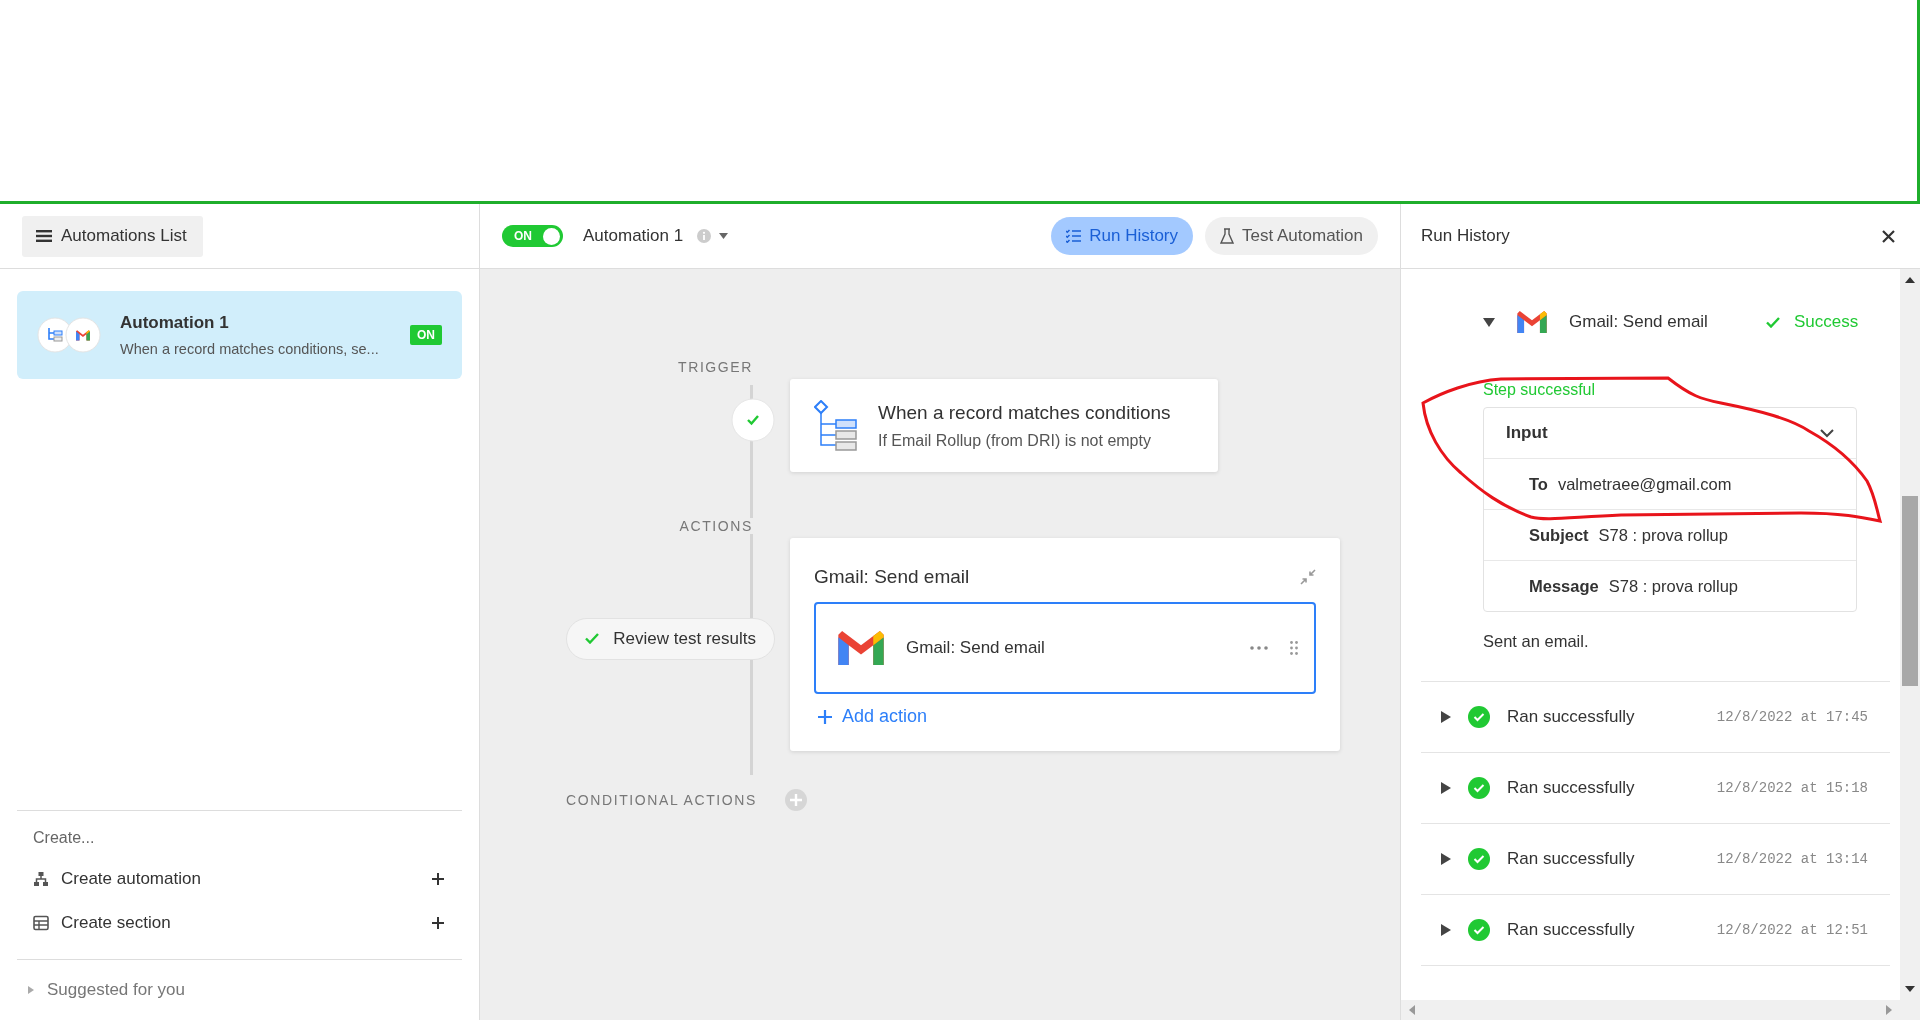 Image resolution: width=1920 pixels, height=1020 pixels. What do you see at coordinates (41, 923) in the screenshot?
I see `table-icon` at bounding box center [41, 923].